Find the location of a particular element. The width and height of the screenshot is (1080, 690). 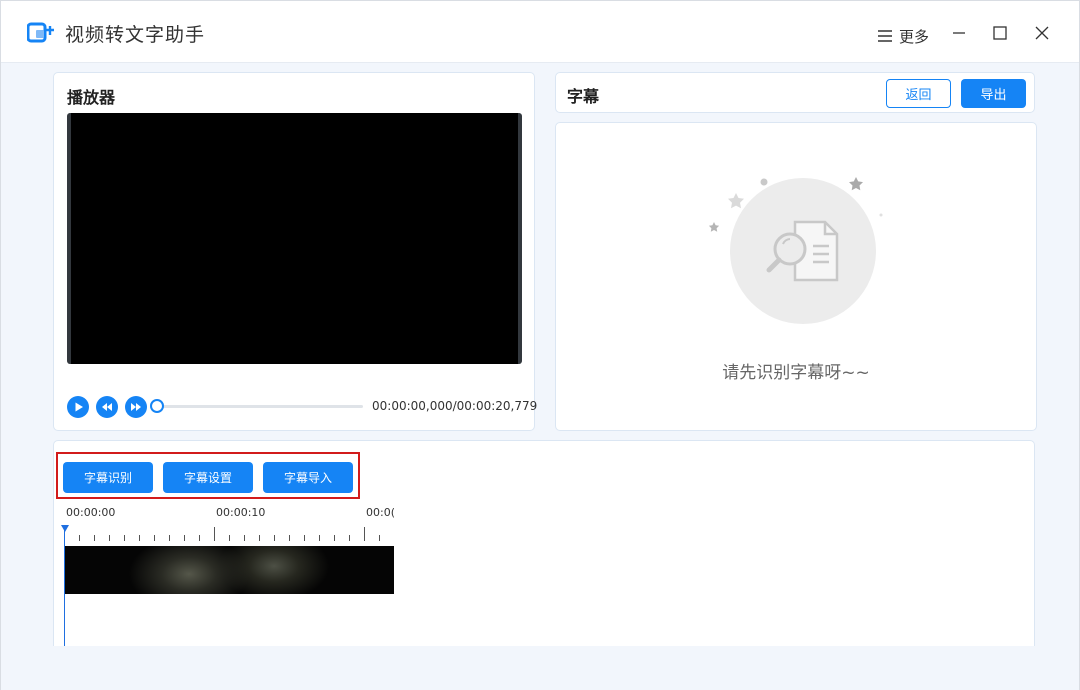

play-icon is located at coordinates (78, 407).